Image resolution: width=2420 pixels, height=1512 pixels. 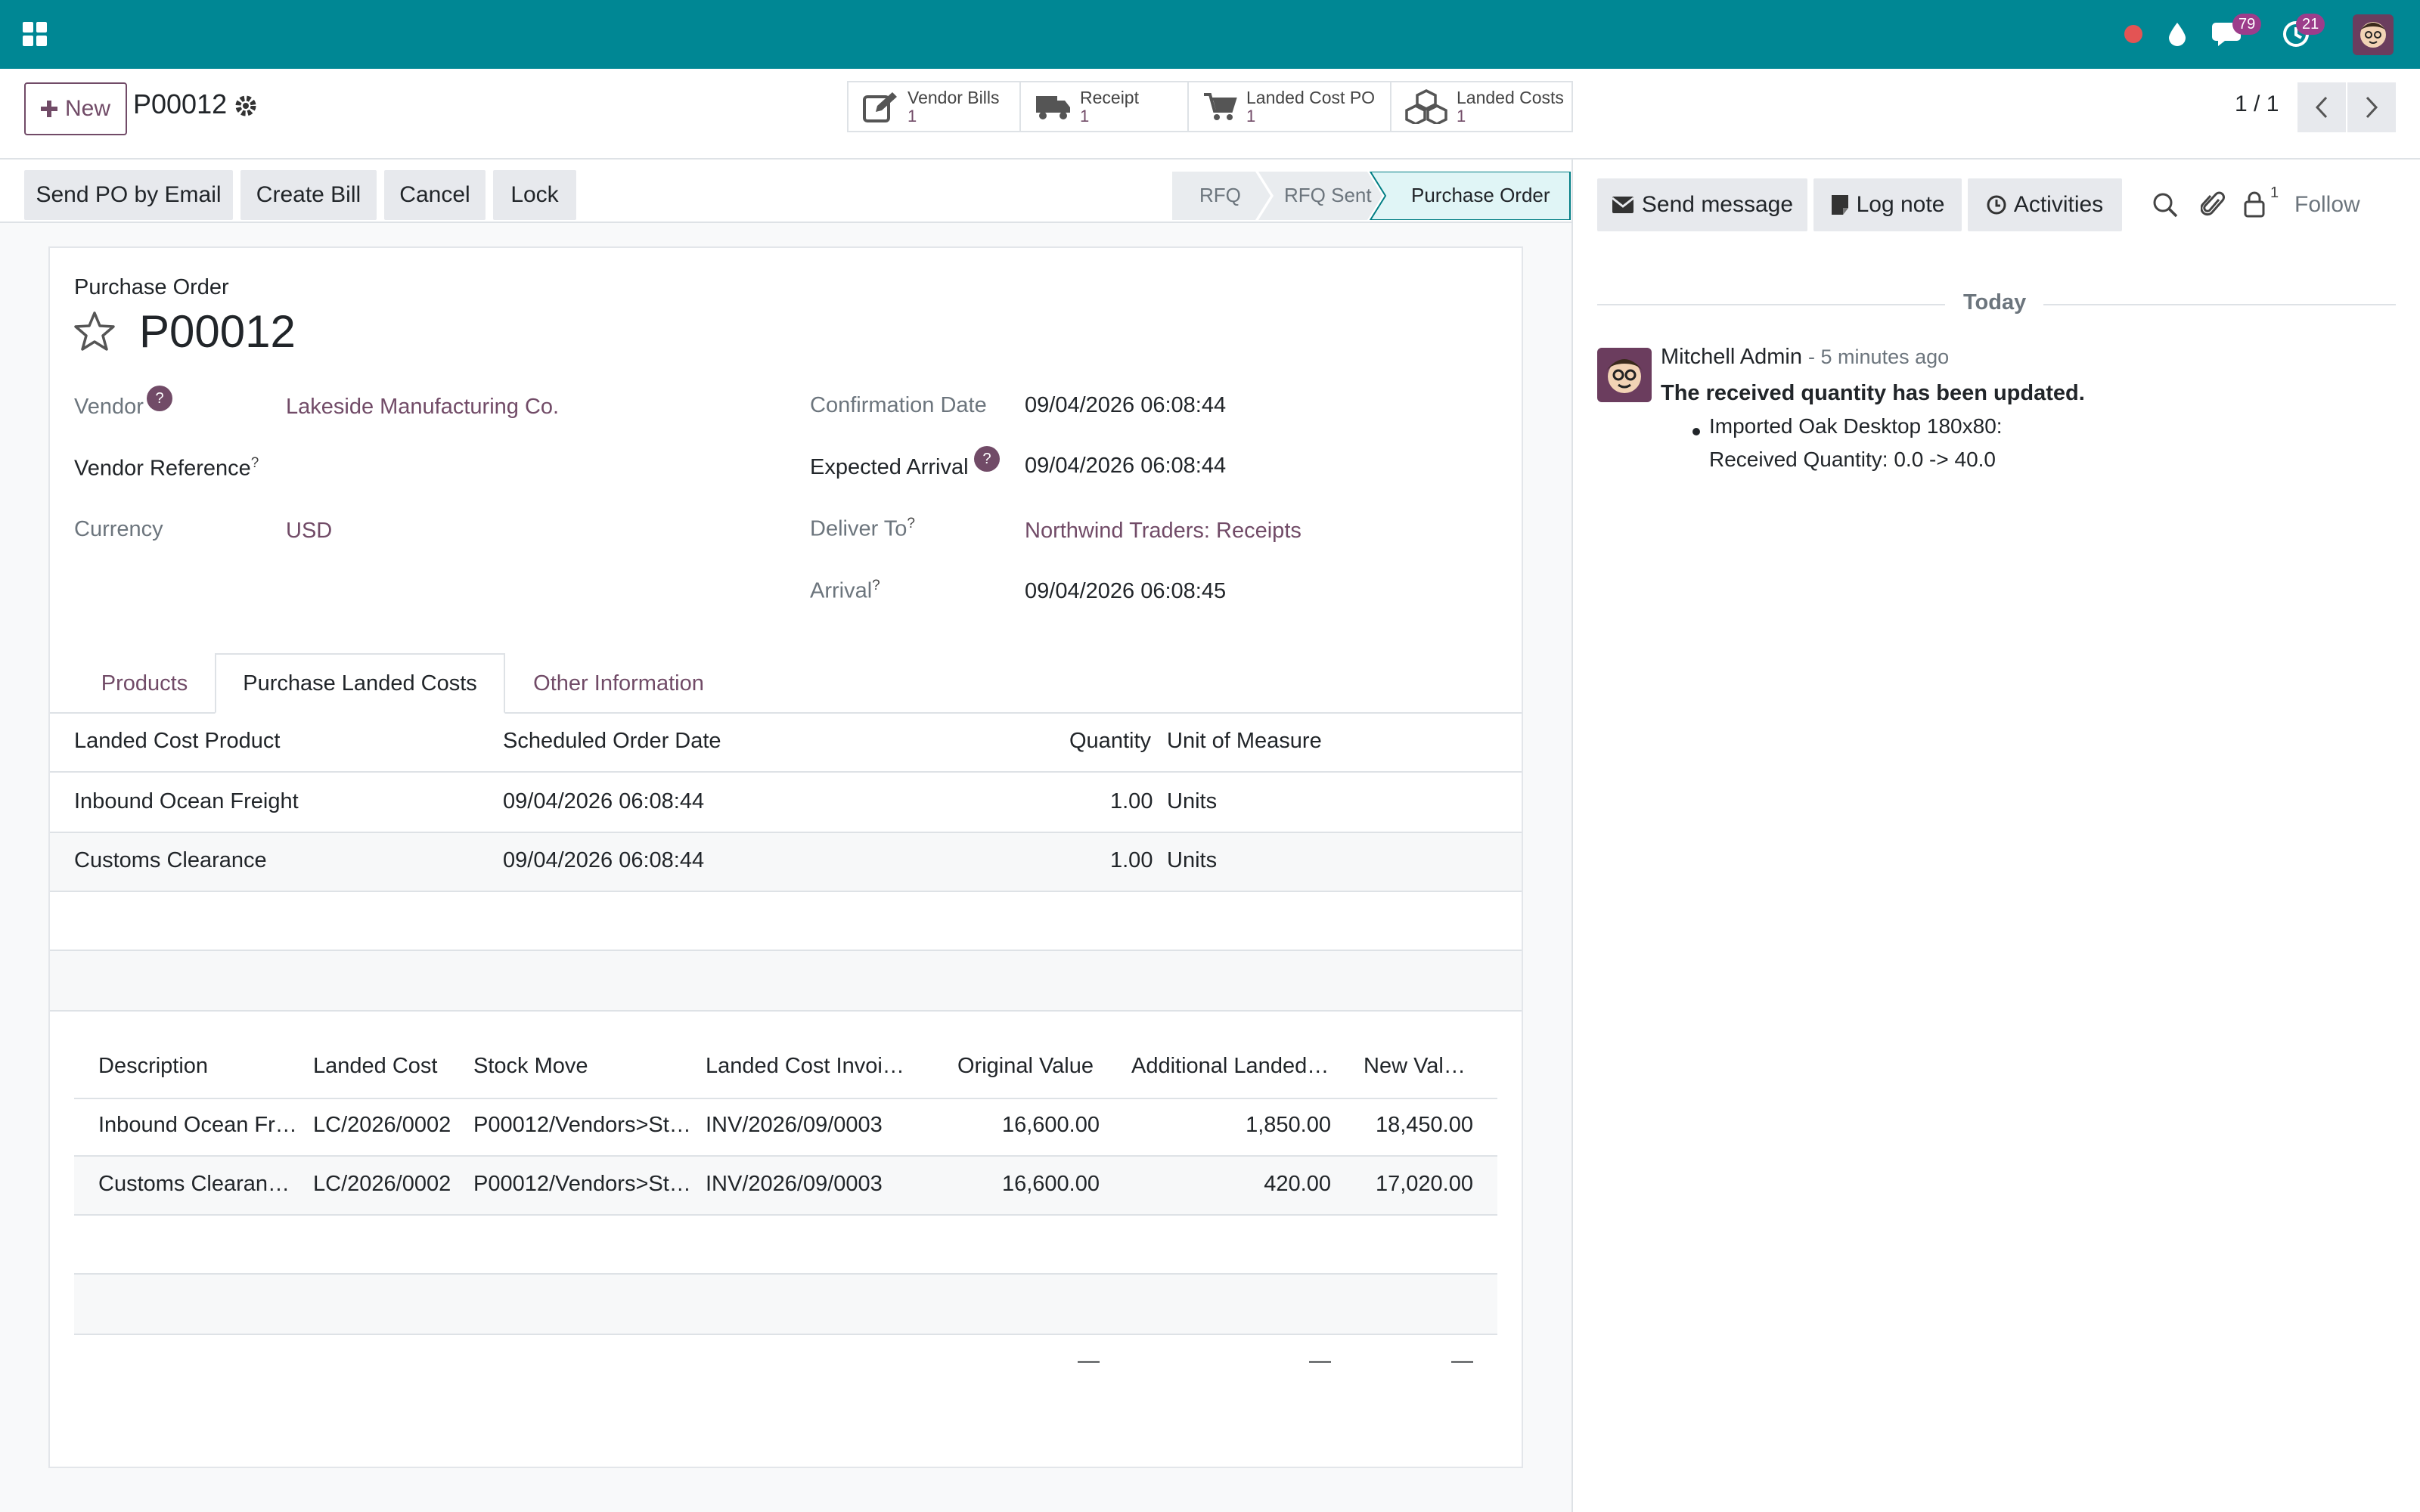 What do you see at coordinates (1110, 741) in the screenshot?
I see `column-header-quantity: Quantity` at bounding box center [1110, 741].